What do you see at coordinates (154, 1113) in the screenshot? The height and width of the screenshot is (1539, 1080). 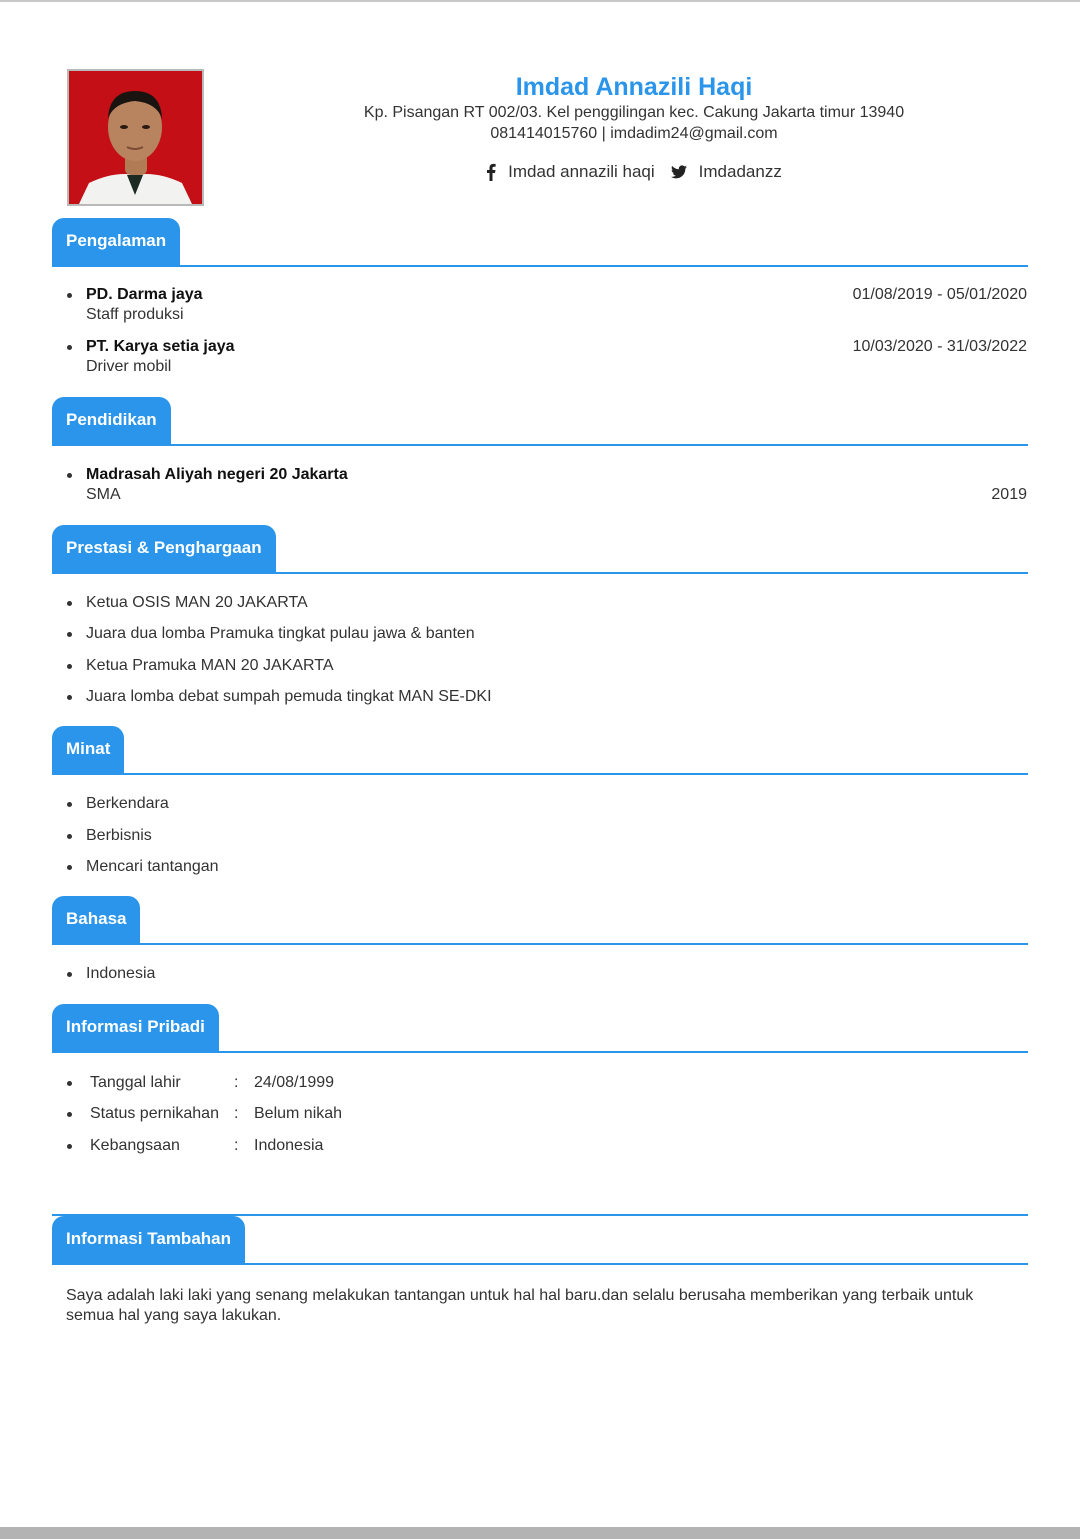 I see `personal-label: Status pernikahan` at bounding box center [154, 1113].